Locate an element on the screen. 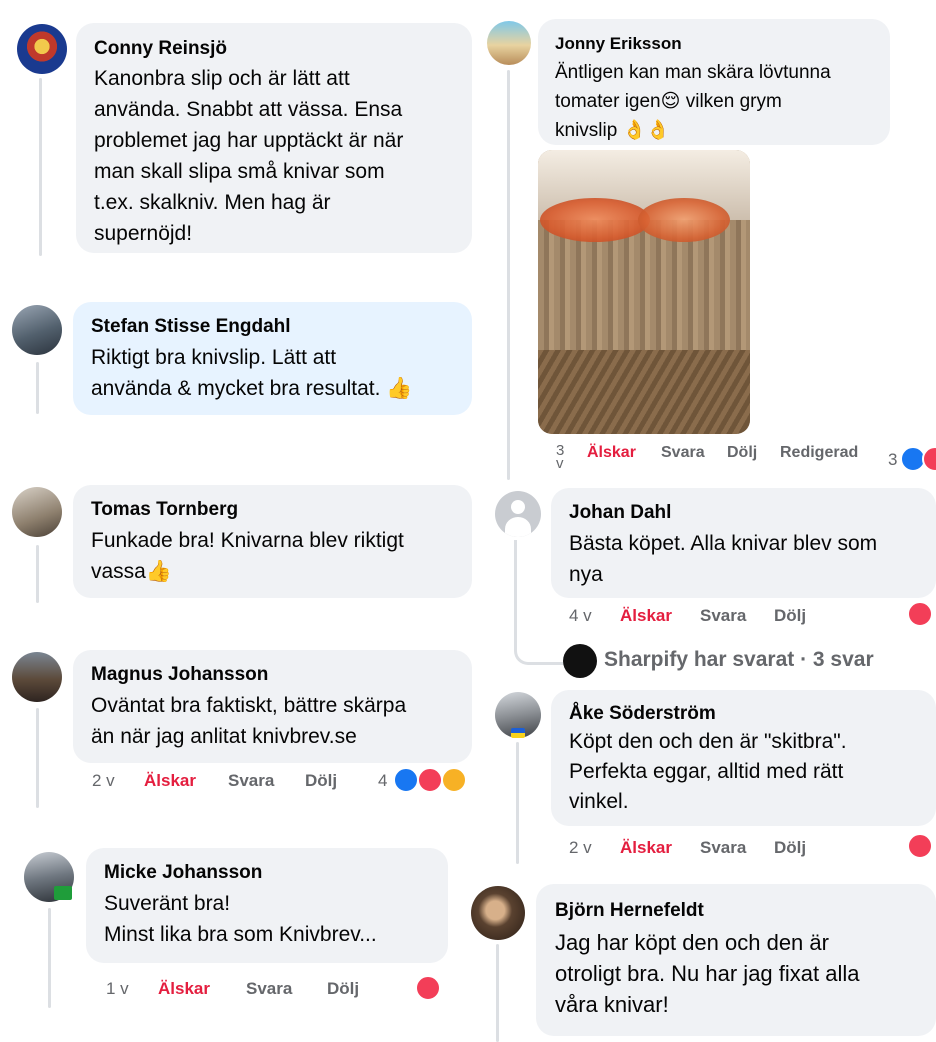 The image size is (936, 1042). comment-author: Johan Dahl is located at coordinates (743, 513).